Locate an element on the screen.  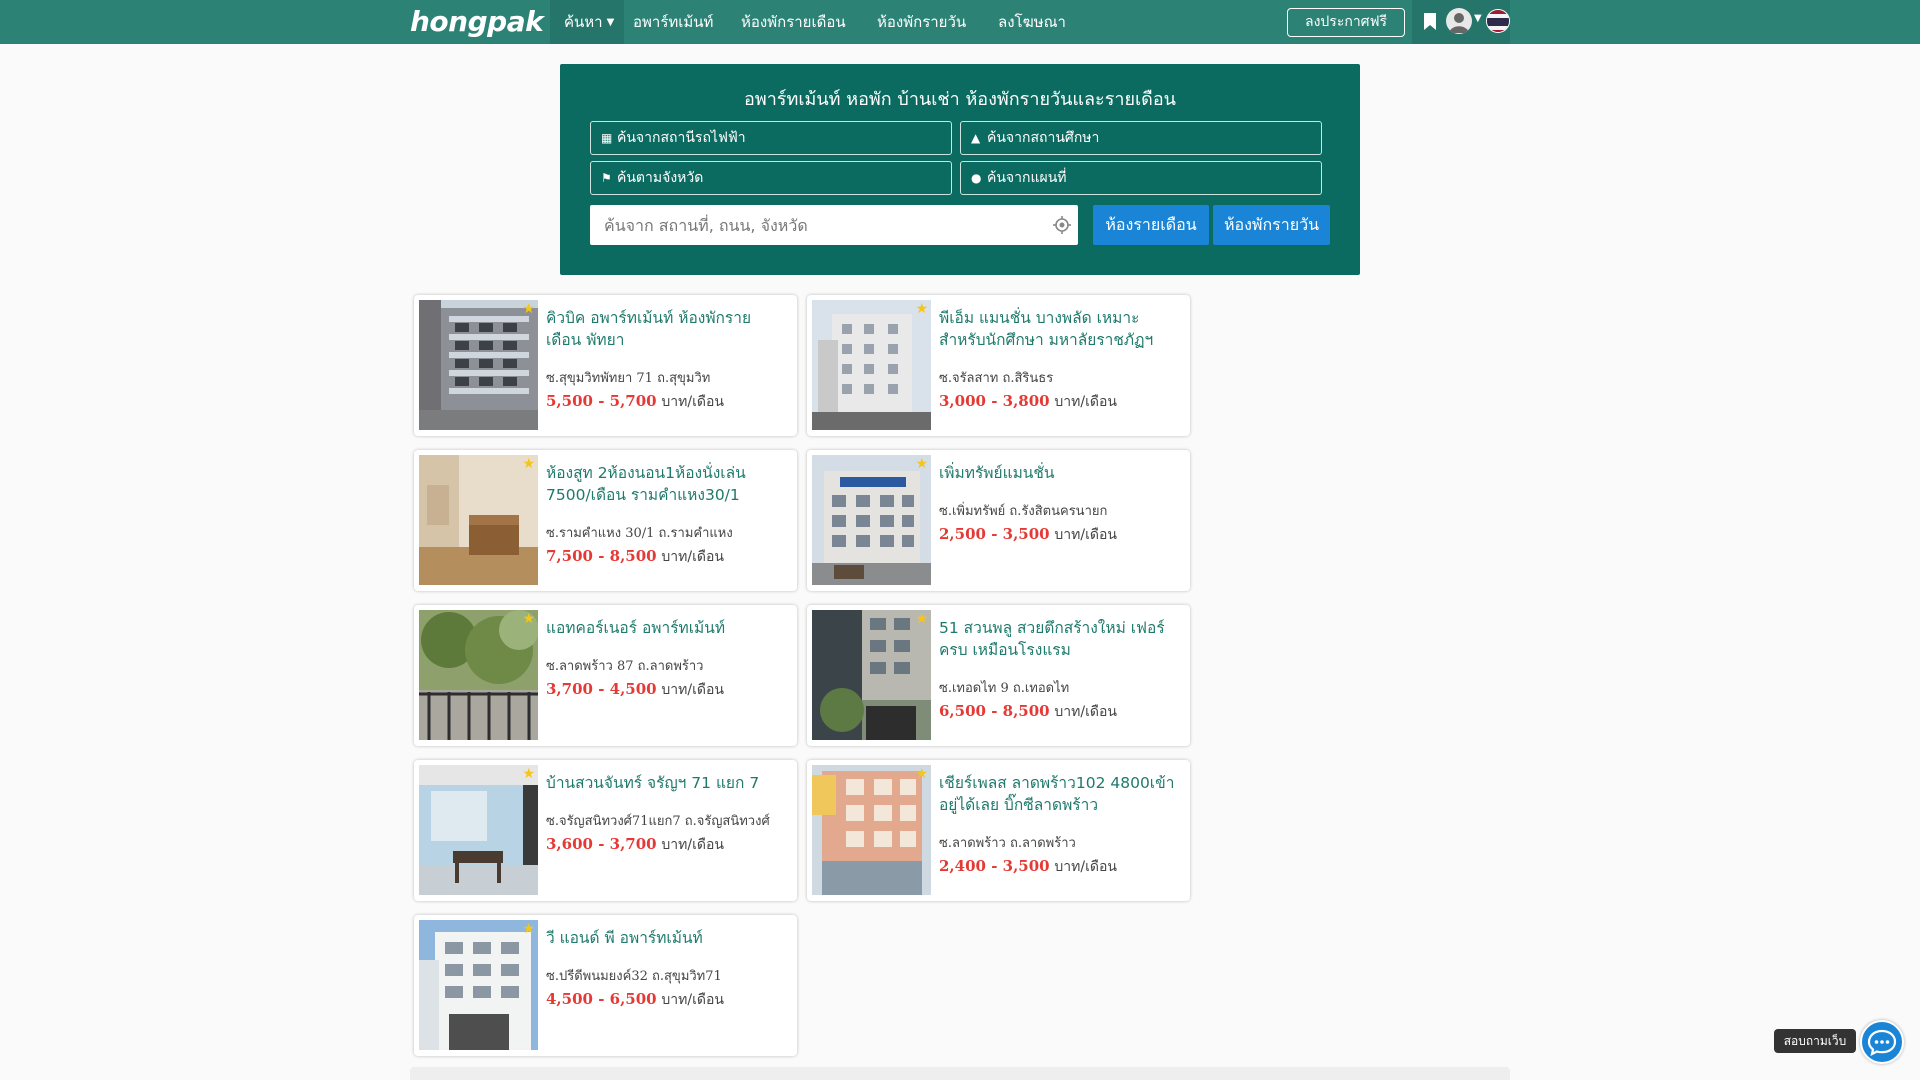
listing-price-value: 7,500 - 8,500 is located at coordinates (601, 556).